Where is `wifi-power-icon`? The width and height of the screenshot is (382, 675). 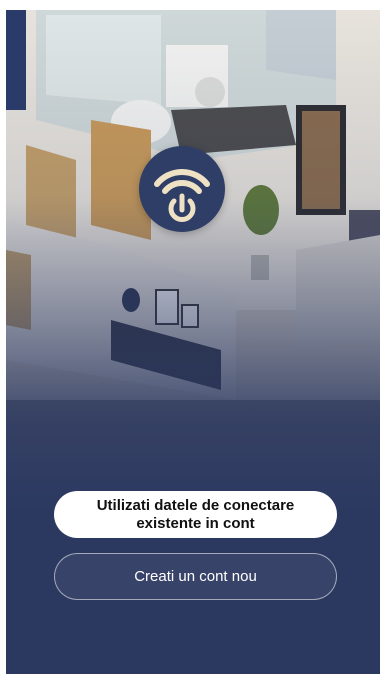 wifi-power-icon is located at coordinates (182, 195).